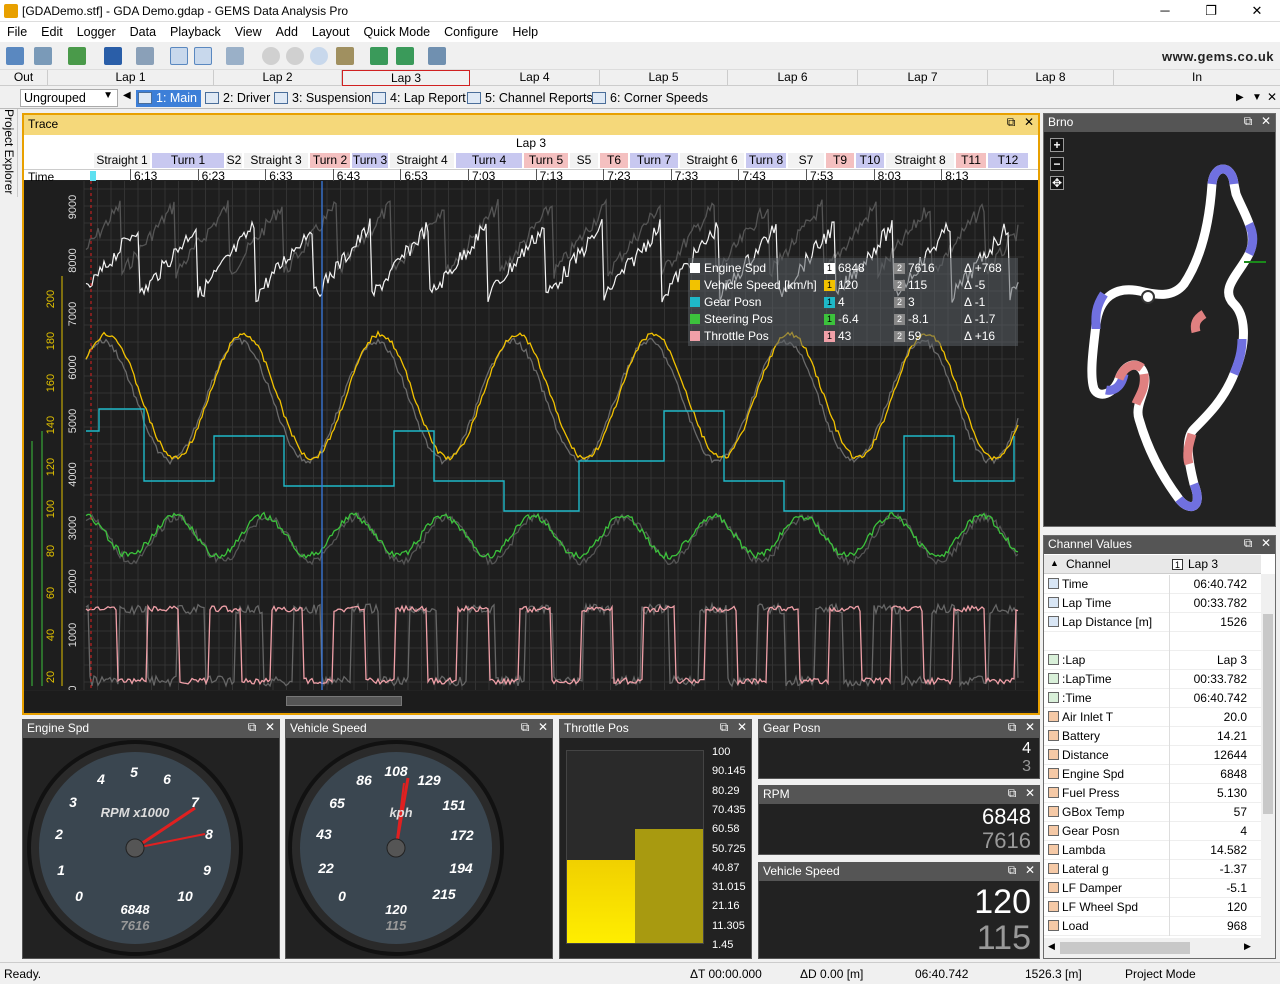 Image resolution: width=1280 pixels, height=984 pixels. What do you see at coordinates (654, 160) in the screenshot?
I see `segment-12: Turn 7` at bounding box center [654, 160].